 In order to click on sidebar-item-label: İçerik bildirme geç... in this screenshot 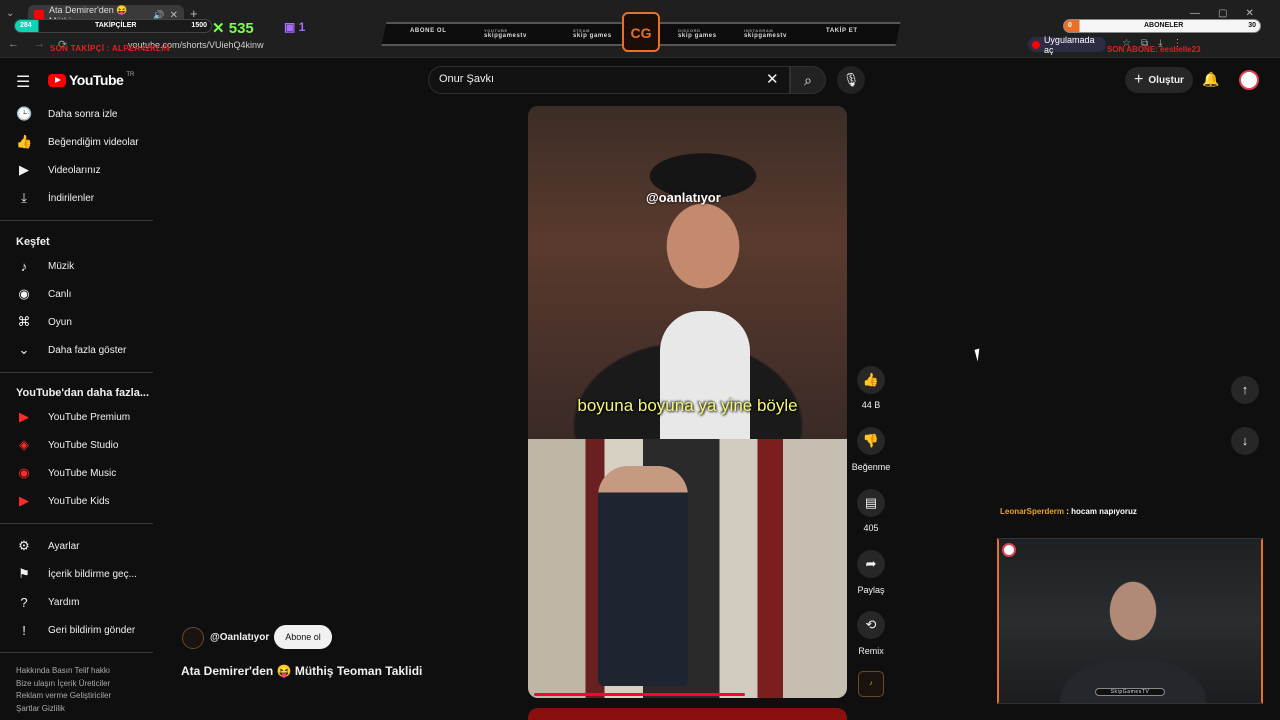, I will do `click(92, 574)`.